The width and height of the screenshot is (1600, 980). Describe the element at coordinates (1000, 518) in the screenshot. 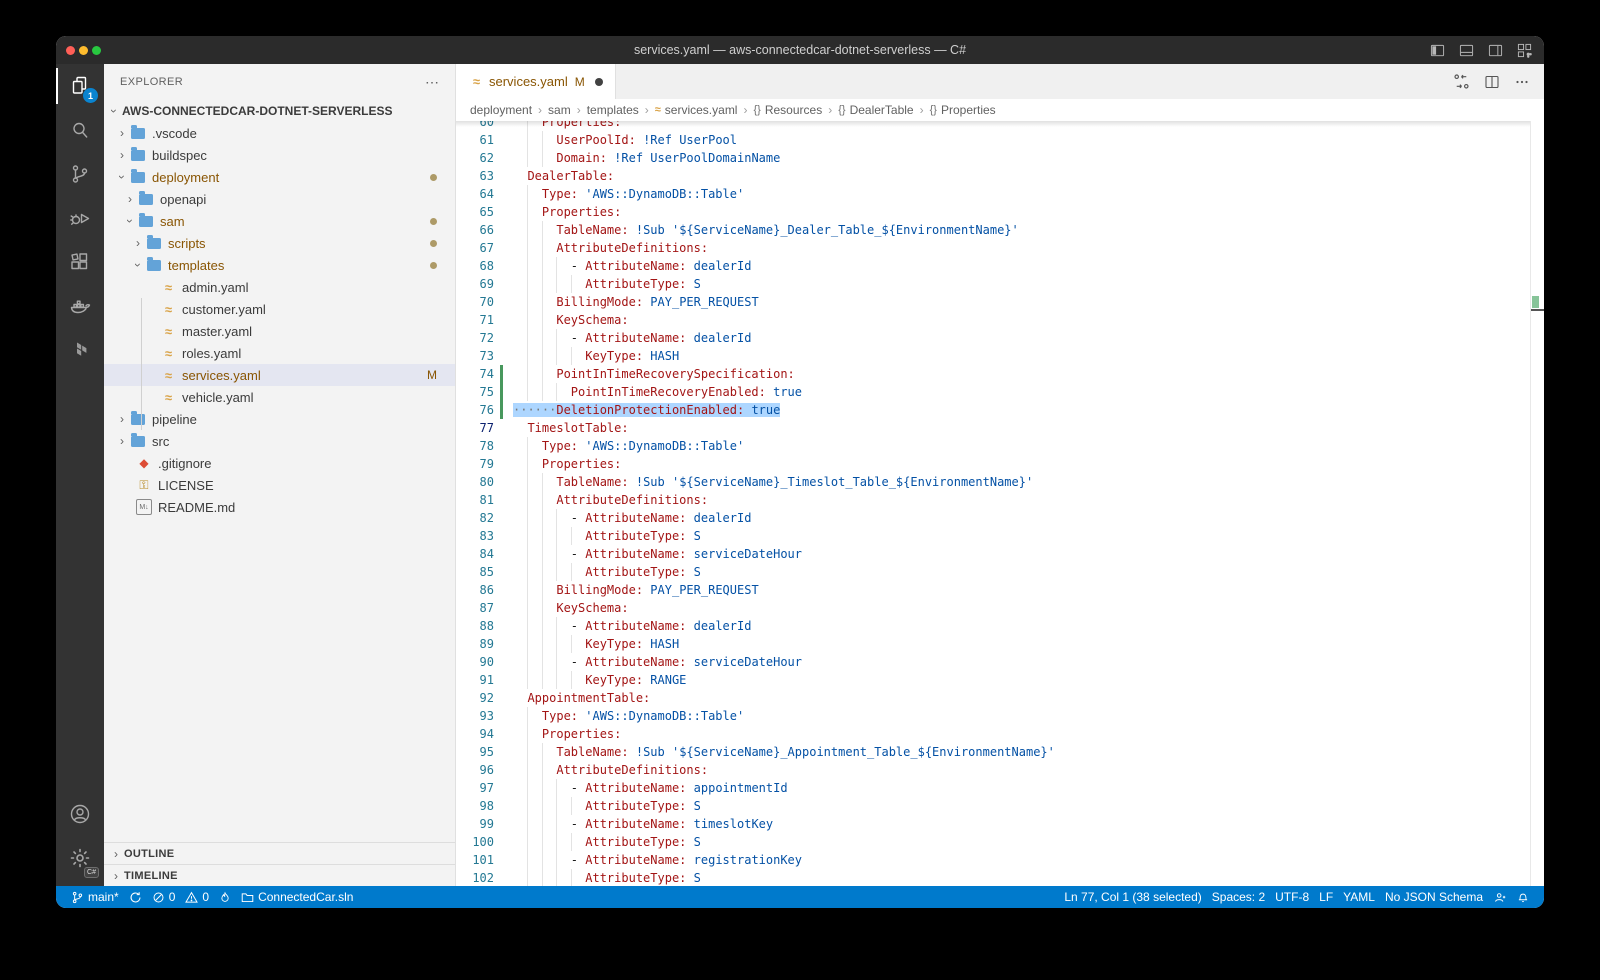

I see `code-line: 82 - AttributeName: dealerId` at that location.